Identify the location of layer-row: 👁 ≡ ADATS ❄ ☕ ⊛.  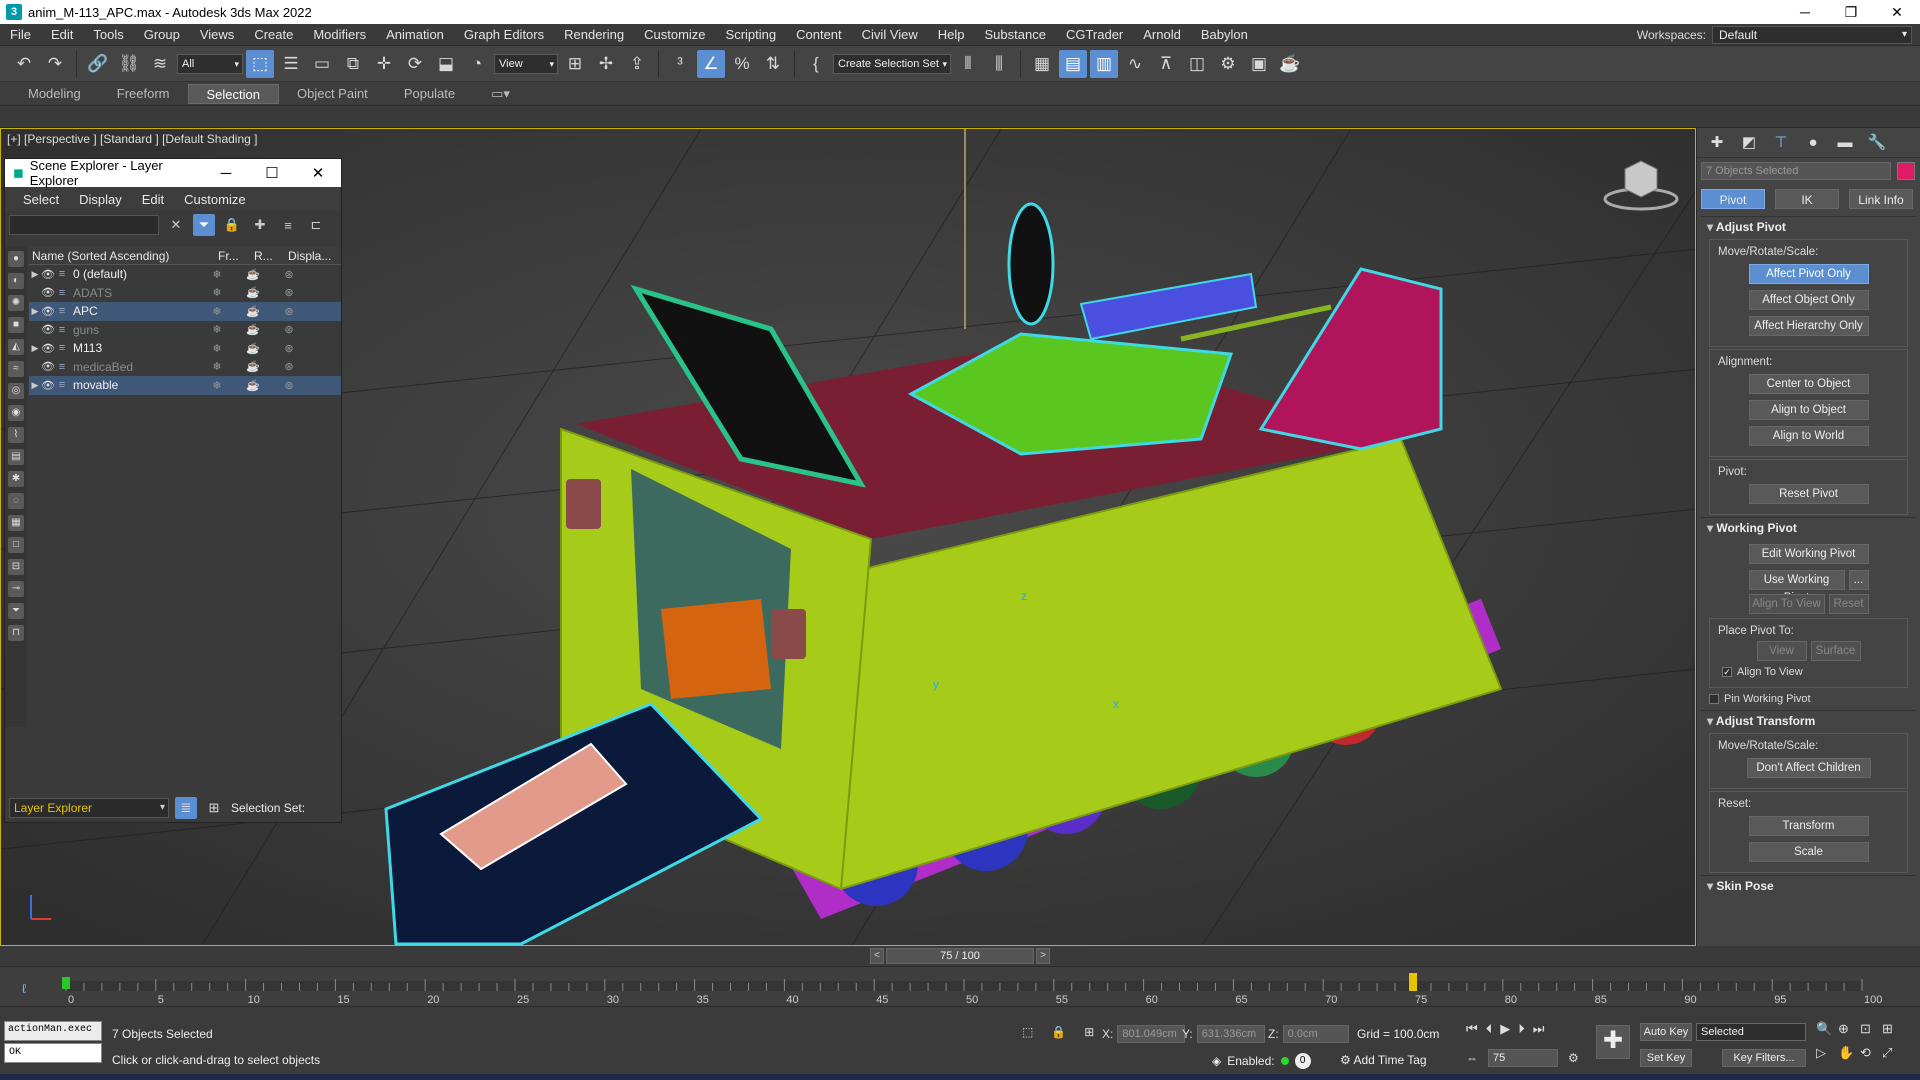
(185, 293).